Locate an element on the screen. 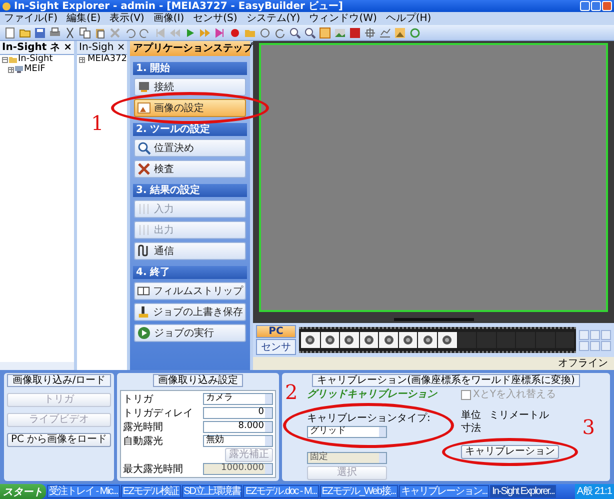  tree-node: MEIA372 is located at coordinates (102, 60).